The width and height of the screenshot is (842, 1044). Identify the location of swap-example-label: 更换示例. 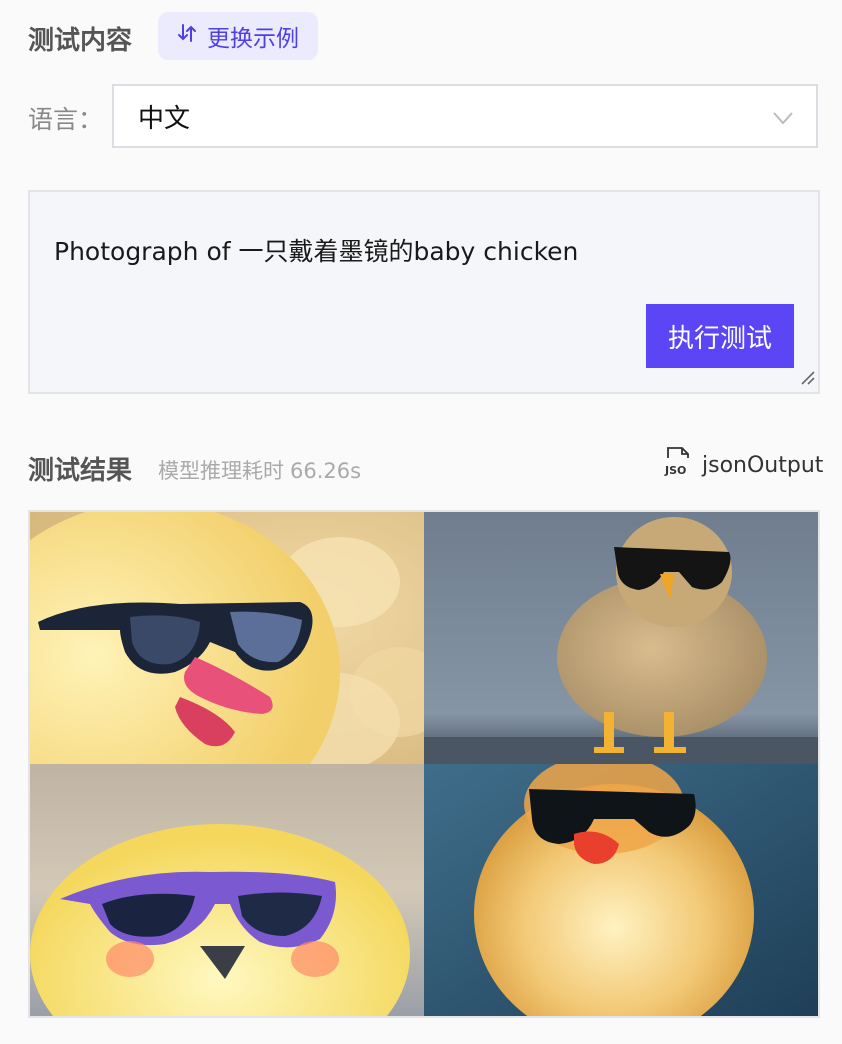
(253, 39).